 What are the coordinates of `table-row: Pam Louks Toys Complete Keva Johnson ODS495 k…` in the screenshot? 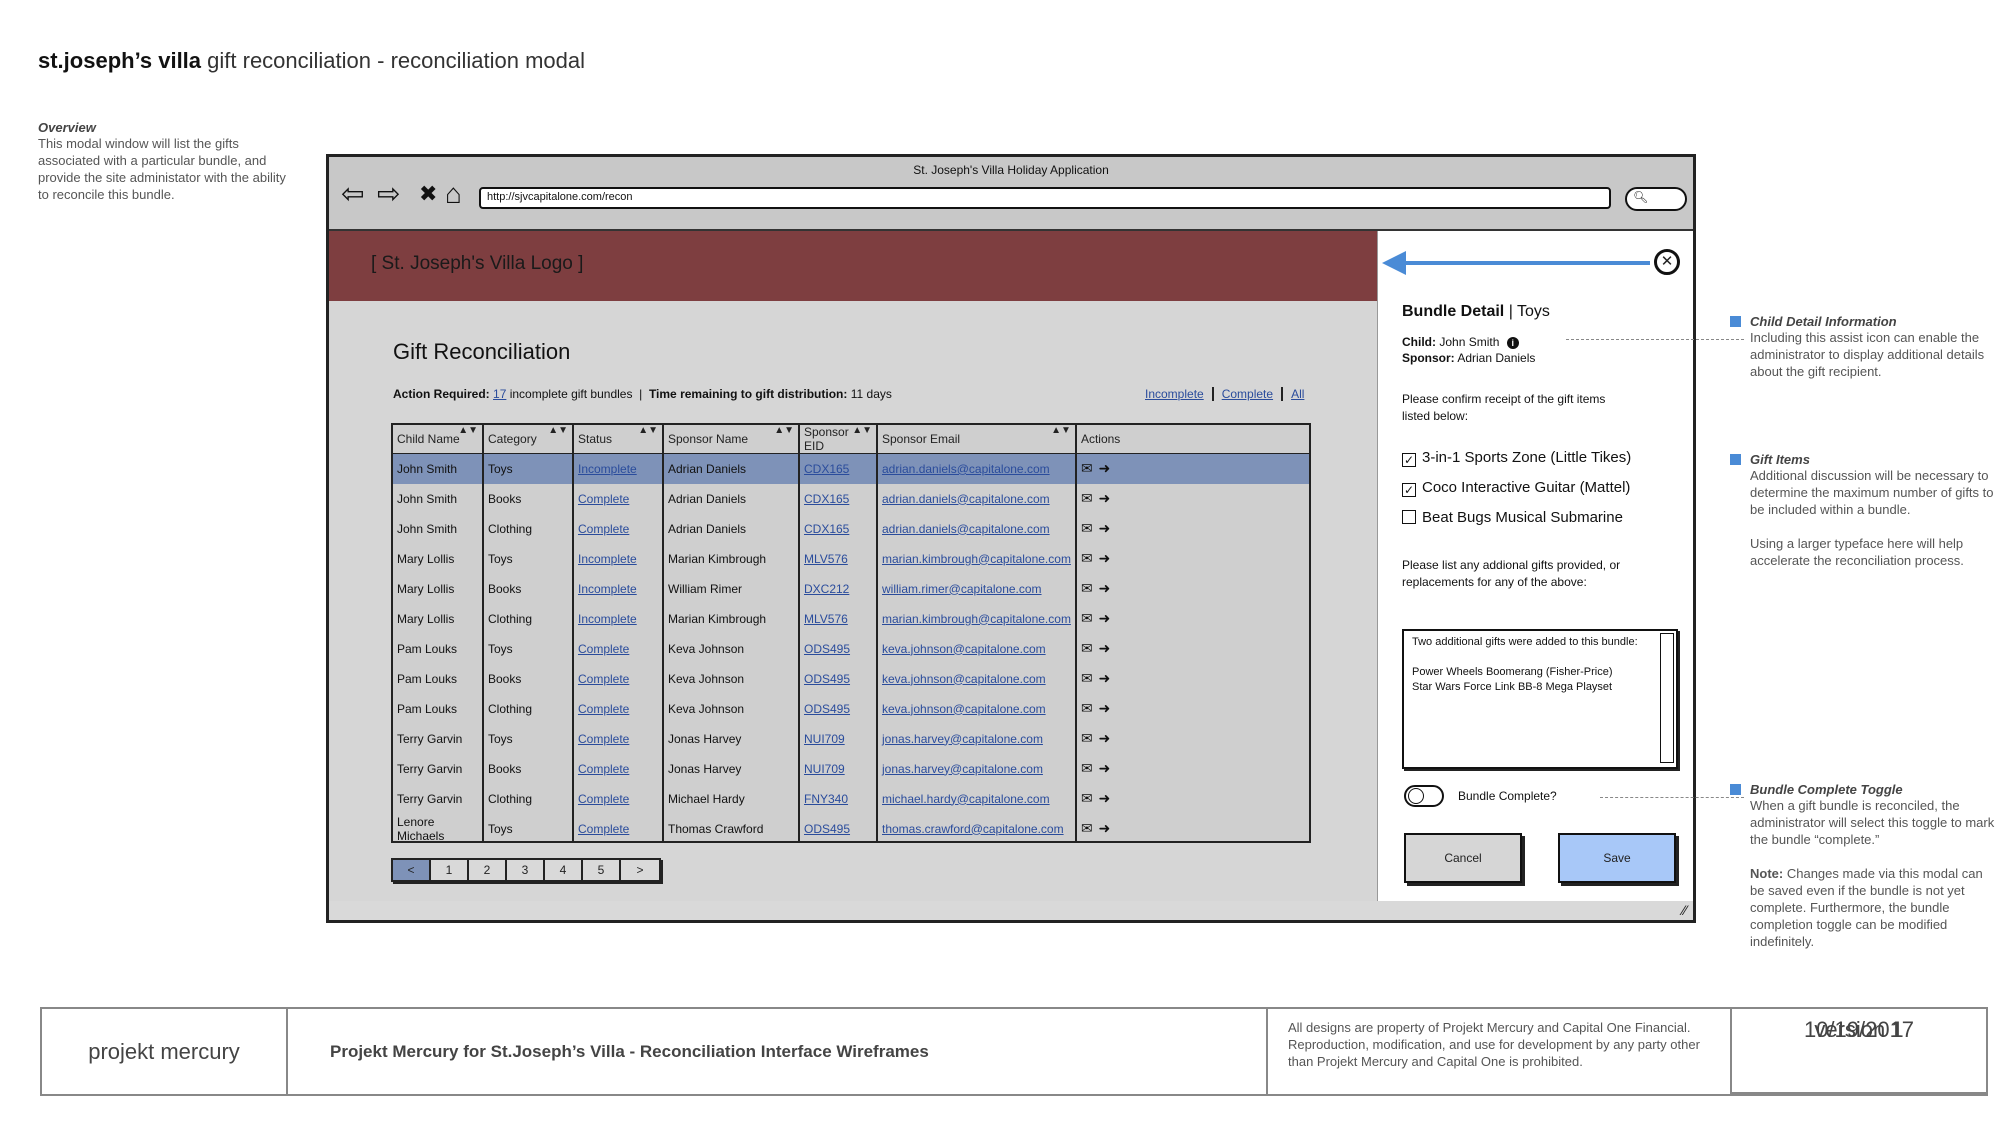 It's located at (851, 648).